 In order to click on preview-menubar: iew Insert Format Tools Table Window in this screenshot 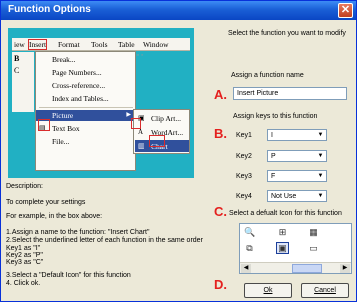, I will do `click(101, 44)`.